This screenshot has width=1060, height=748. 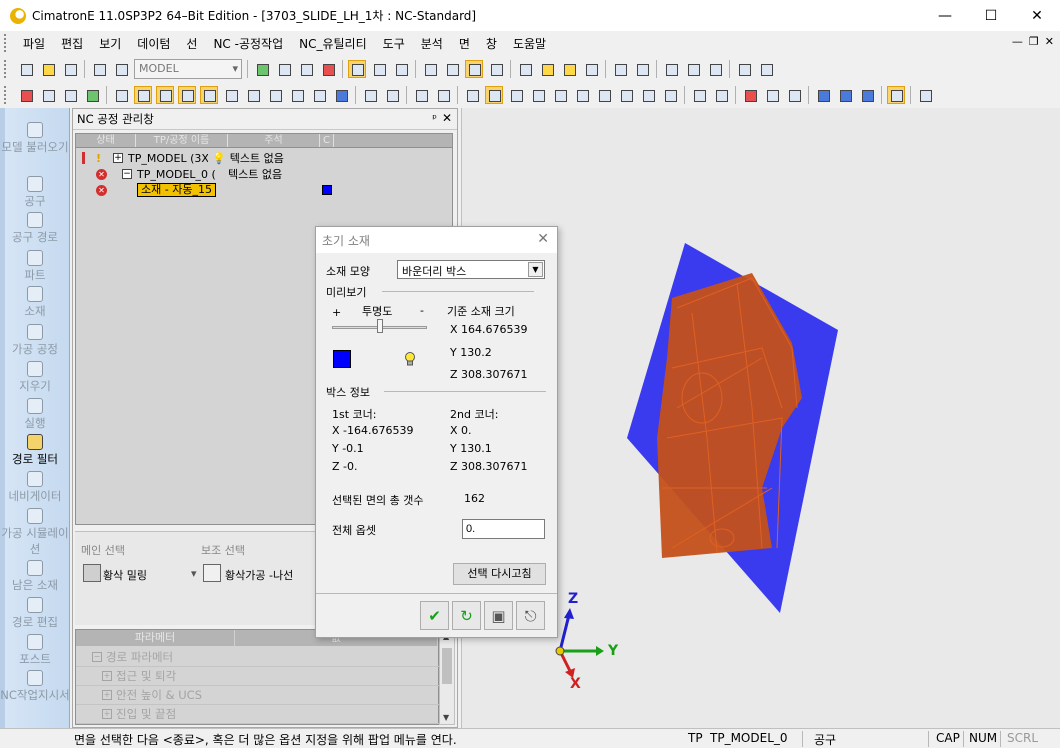 What do you see at coordinates (560, 95) in the screenshot?
I see `query-icon` at bounding box center [560, 95].